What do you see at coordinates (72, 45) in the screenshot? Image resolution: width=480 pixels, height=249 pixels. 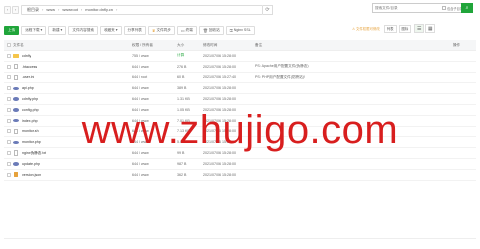 I see `col-name: 文件名` at bounding box center [72, 45].